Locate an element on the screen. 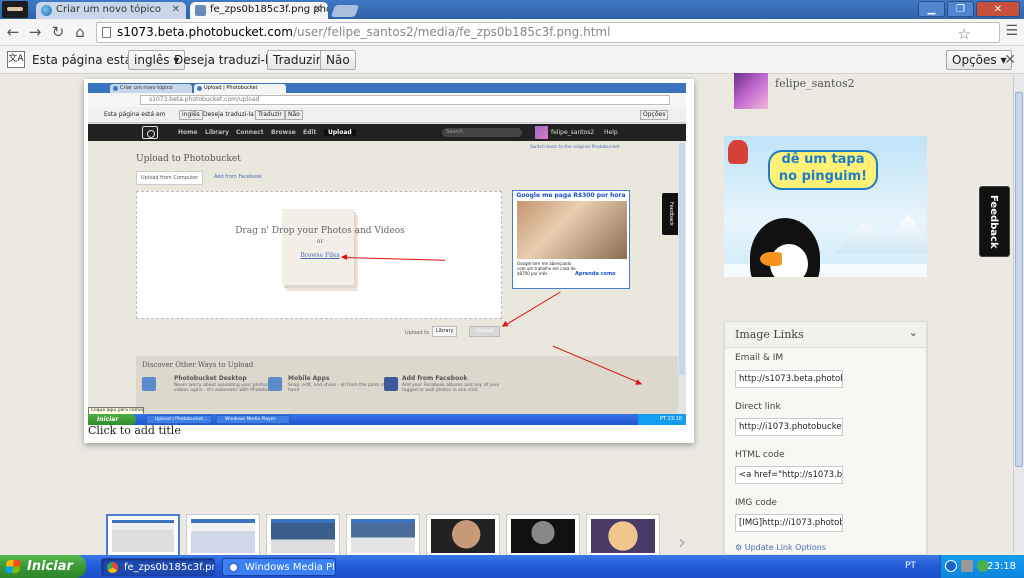 This screenshot has width=1024, height=578. inner-nav-item: Library is located at coordinates (217, 132).